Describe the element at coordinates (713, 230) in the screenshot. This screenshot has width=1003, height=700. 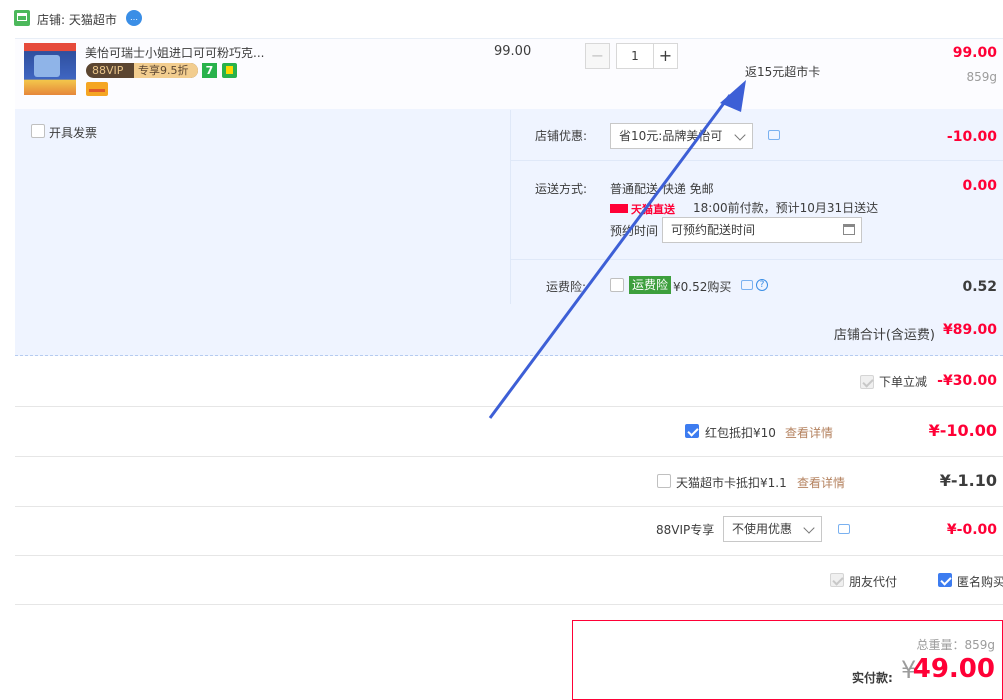
I see `reserve-time-placeholder: 可预约配送时间` at that location.